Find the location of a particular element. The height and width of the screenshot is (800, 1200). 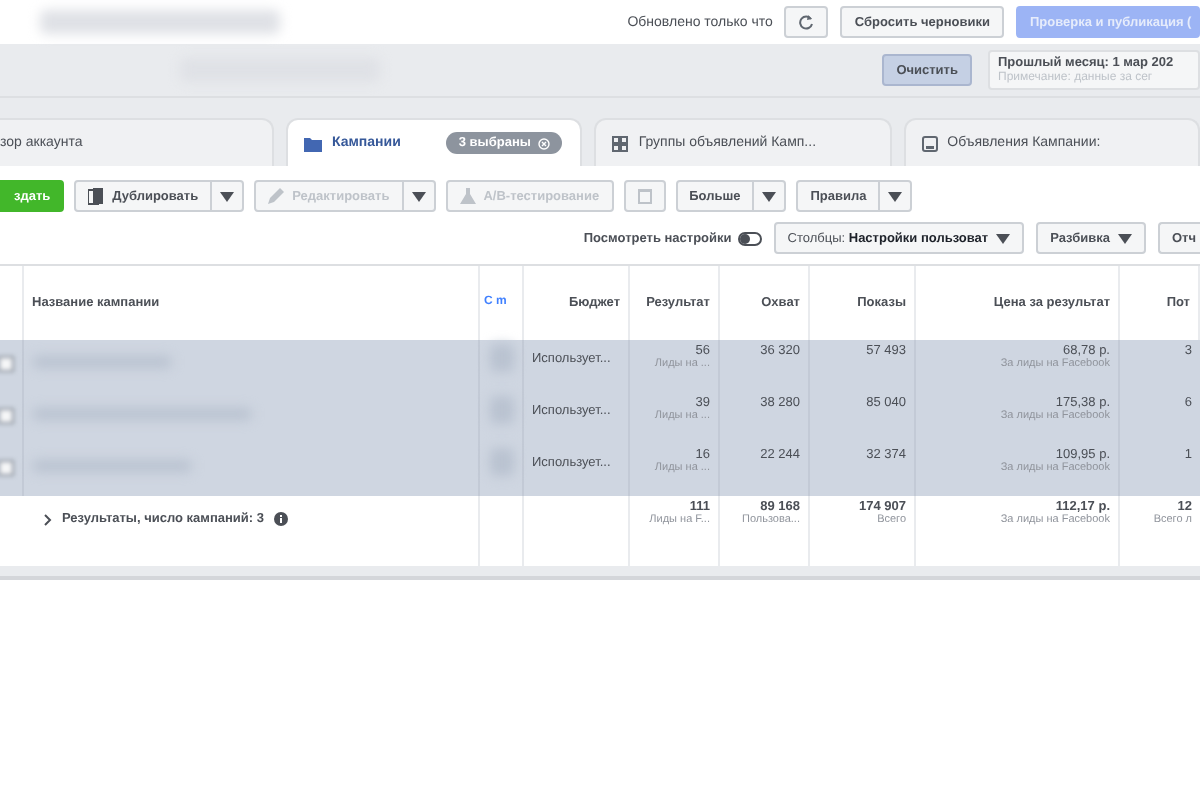

flask-icon is located at coordinates (467, 196).